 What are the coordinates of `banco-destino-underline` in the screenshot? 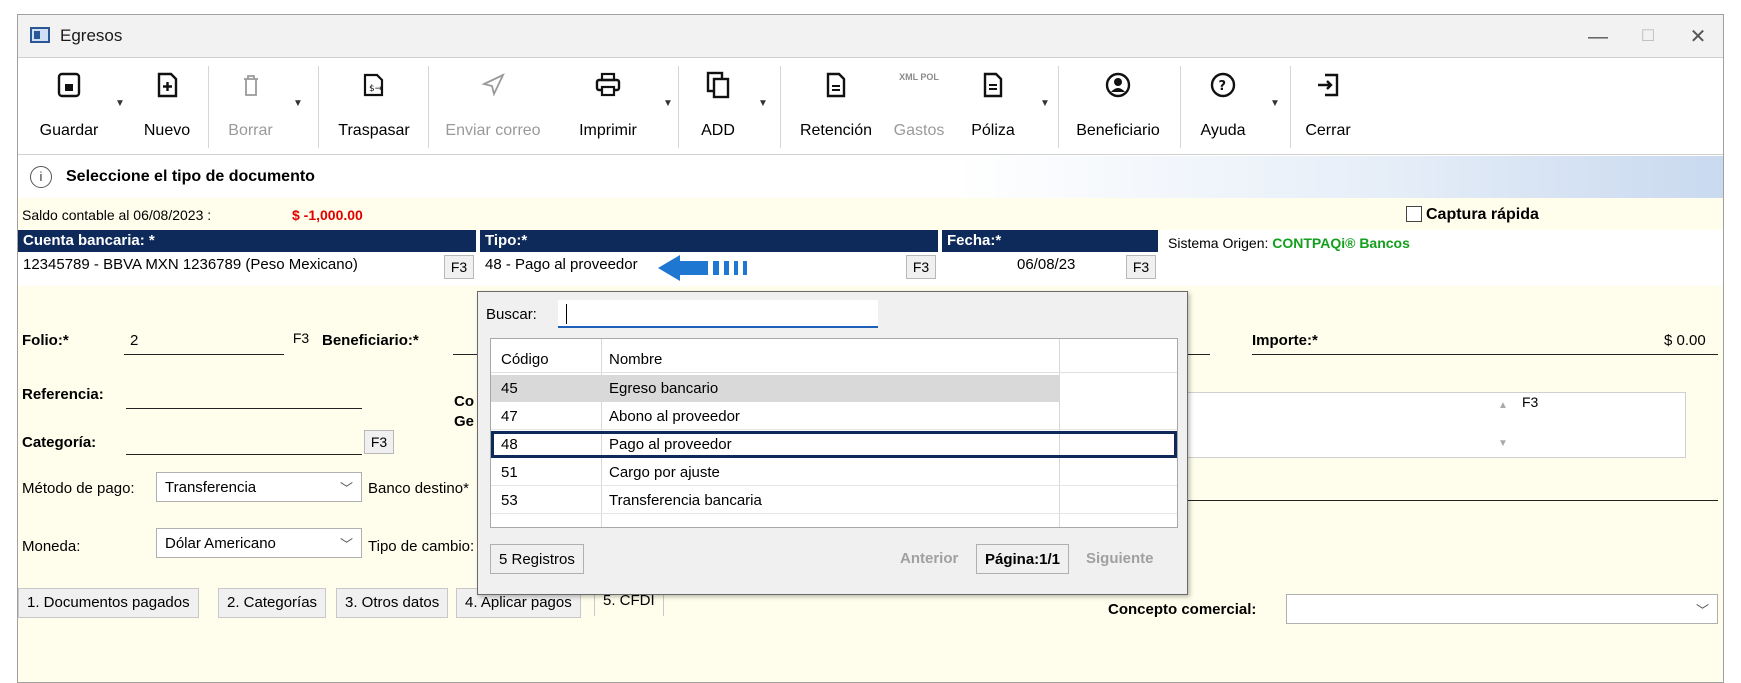 It's located at (1452, 500).